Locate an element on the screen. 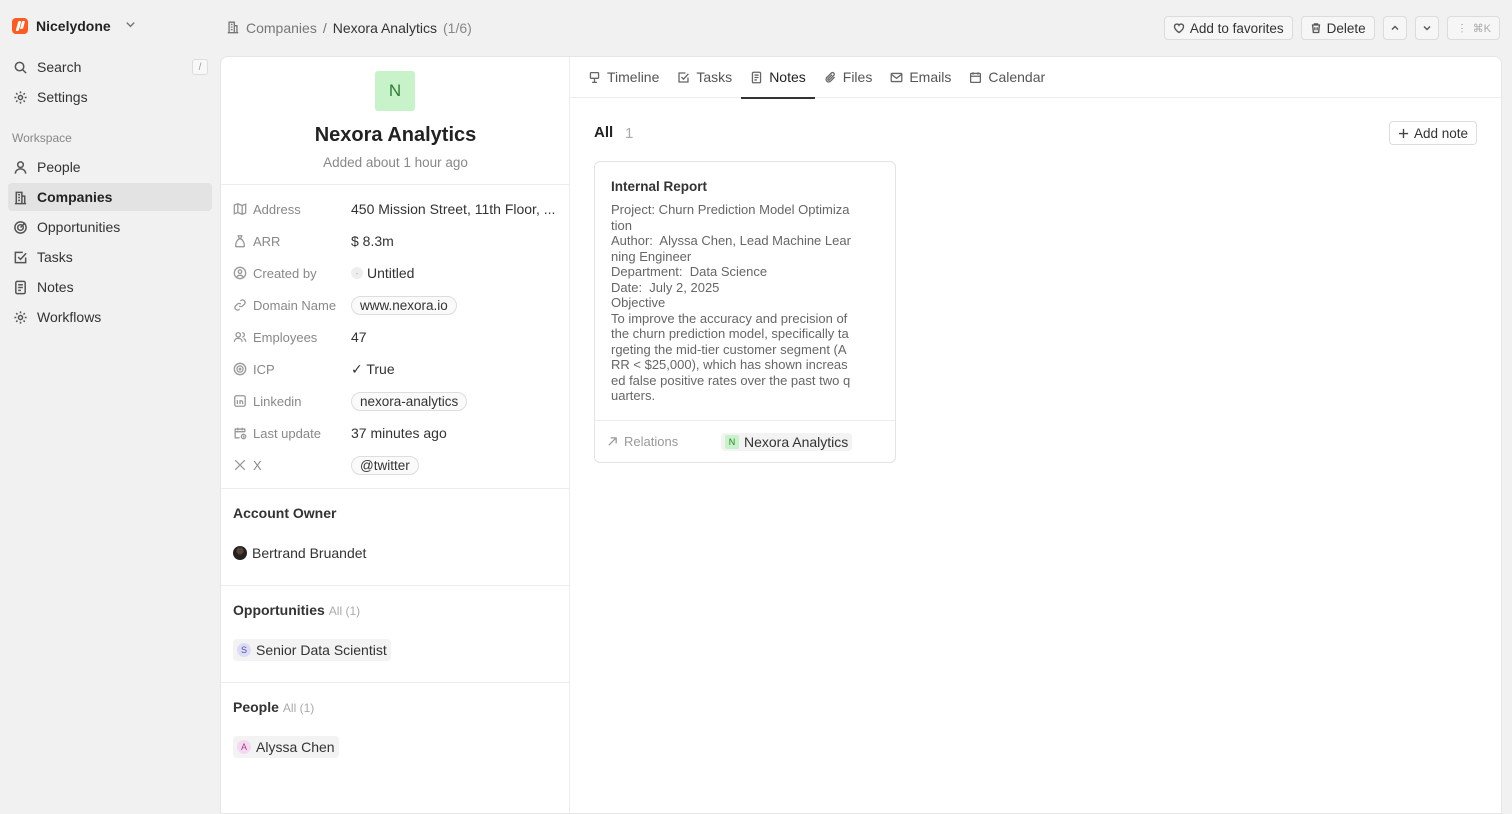  notes-count: 1 is located at coordinates (629, 133).